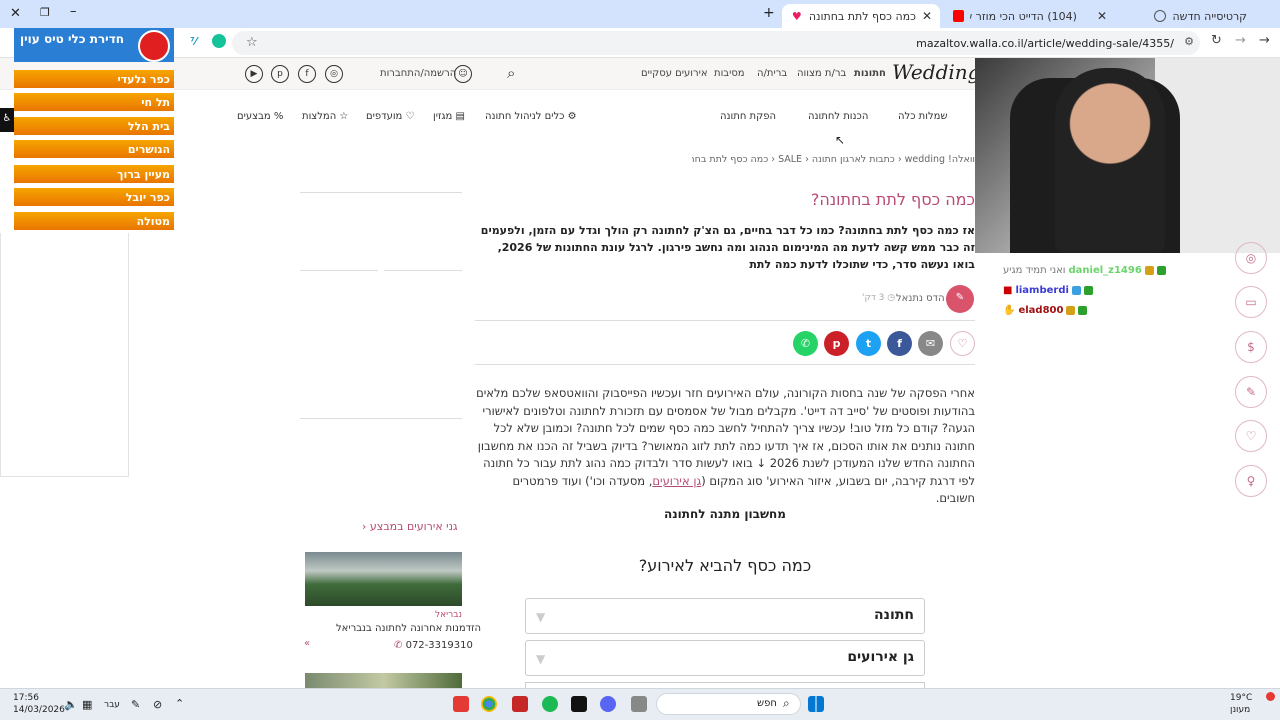 The image size is (1280, 720). Describe the element at coordinates (1270, 696) in the screenshot. I see `notification-badge` at that location.